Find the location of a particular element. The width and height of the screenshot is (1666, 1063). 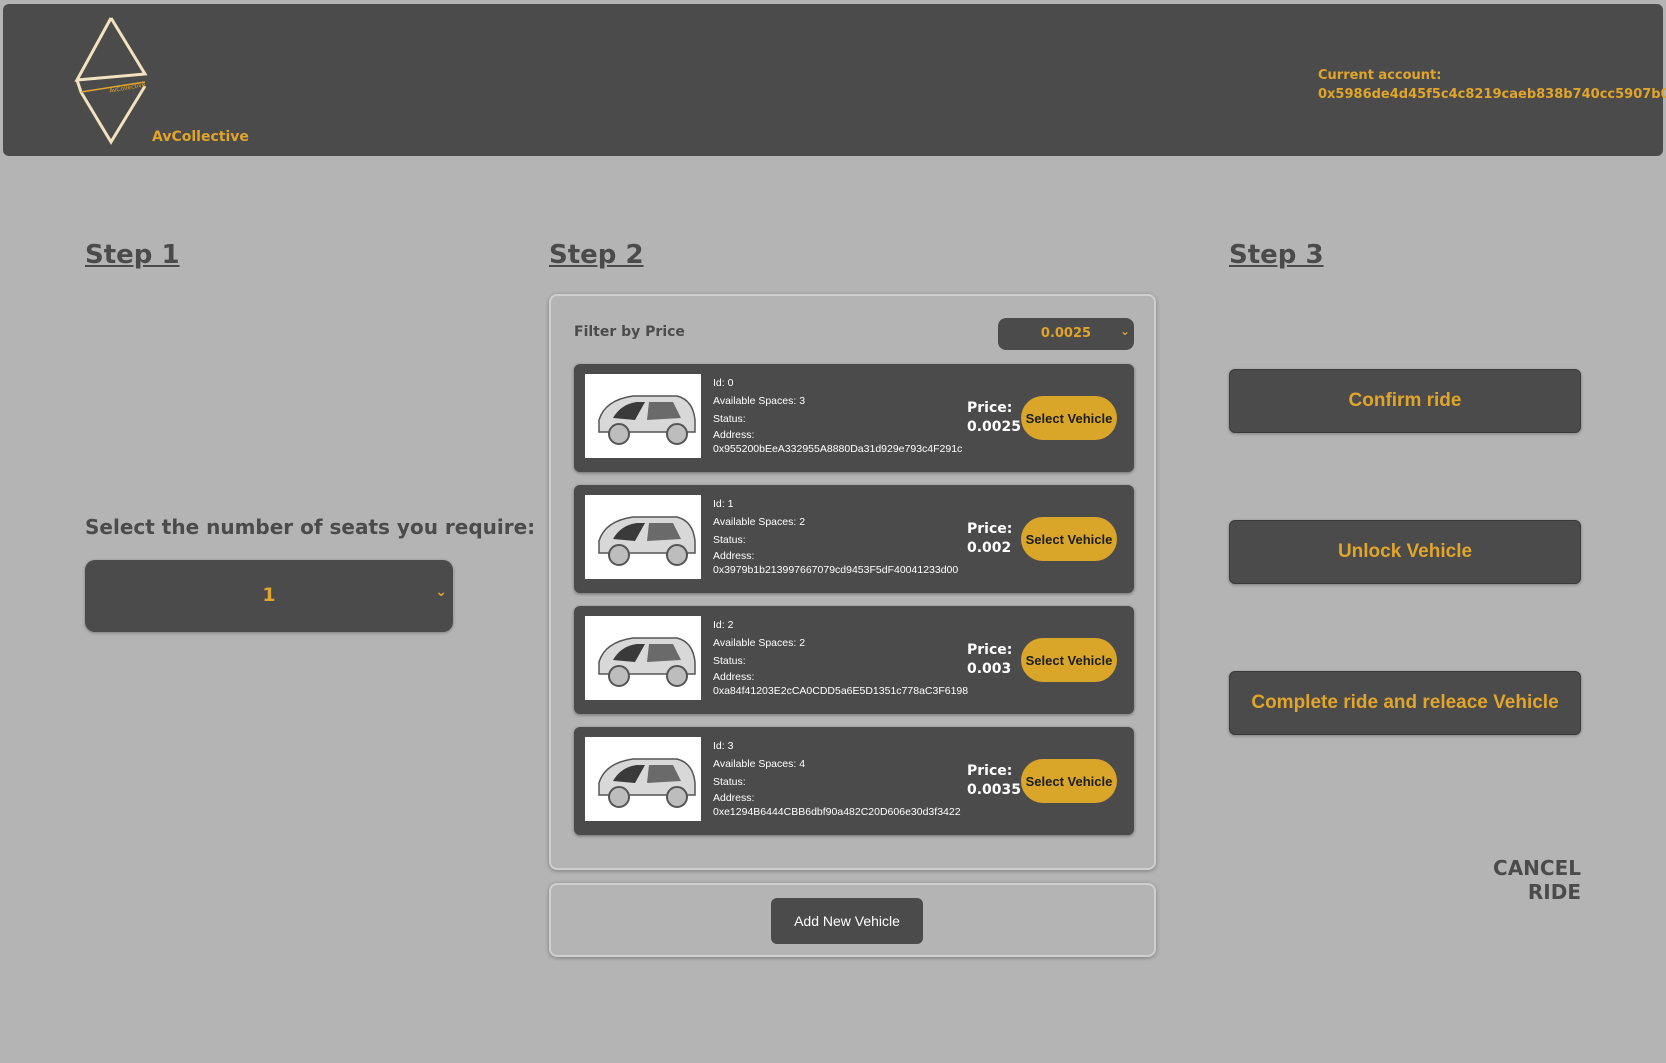

seat-count-label: Select the number of seats you require: is located at coordinates (310, 527).